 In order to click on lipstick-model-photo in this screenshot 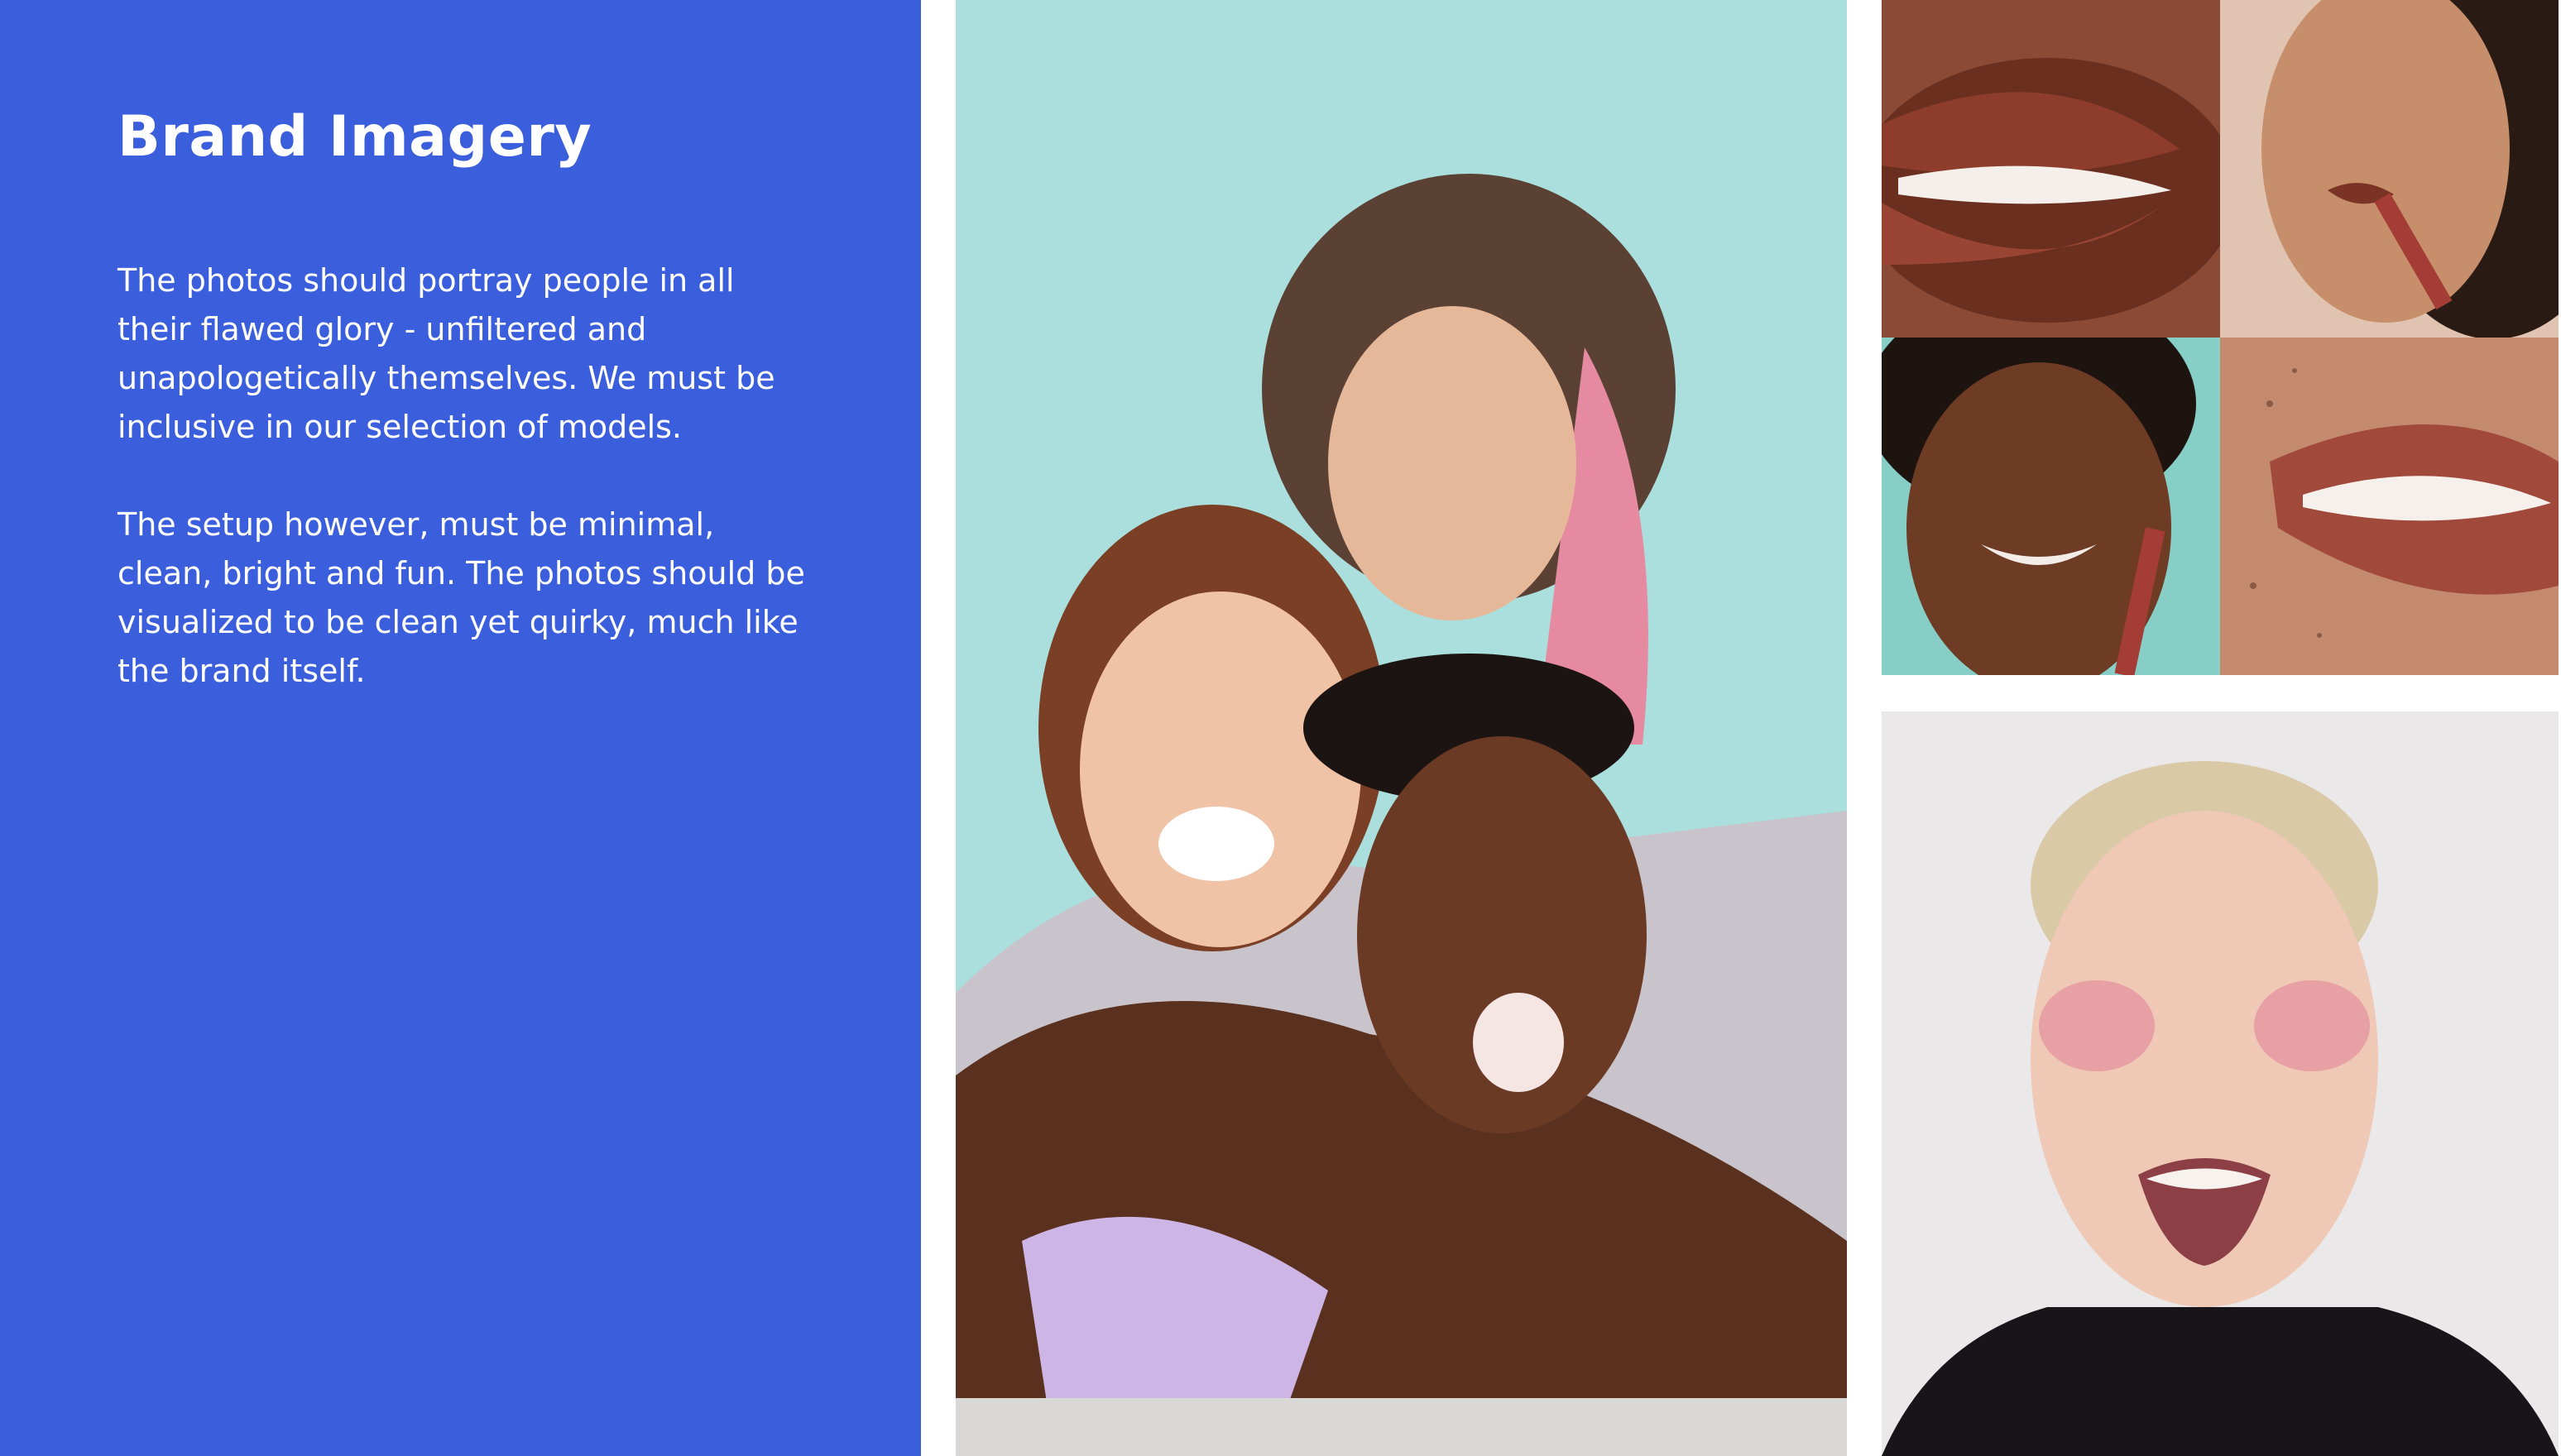, I will do `click(2390, 169)`.